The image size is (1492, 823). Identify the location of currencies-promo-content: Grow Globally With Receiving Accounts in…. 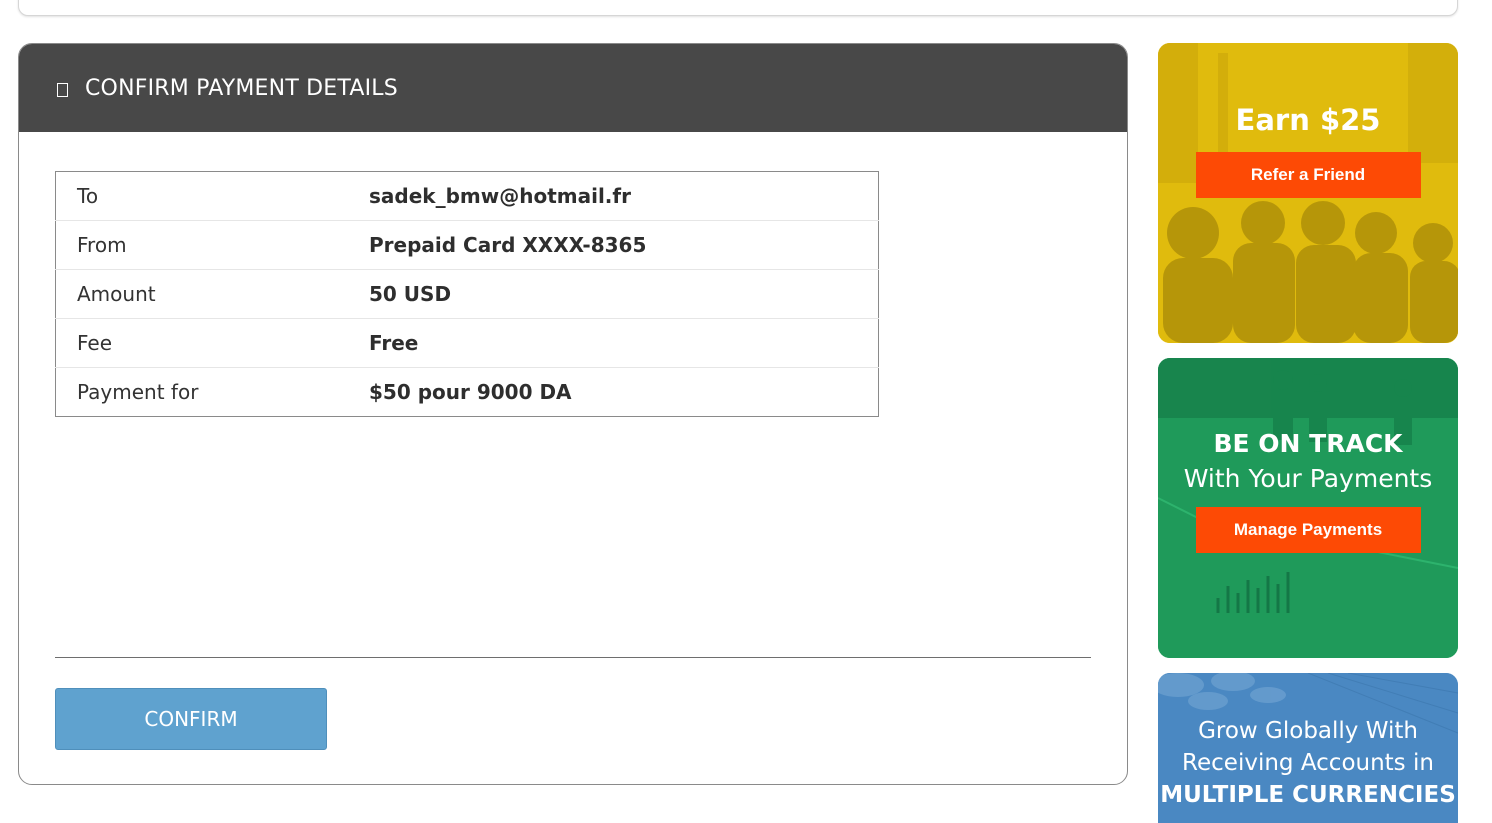
(1308, 742).